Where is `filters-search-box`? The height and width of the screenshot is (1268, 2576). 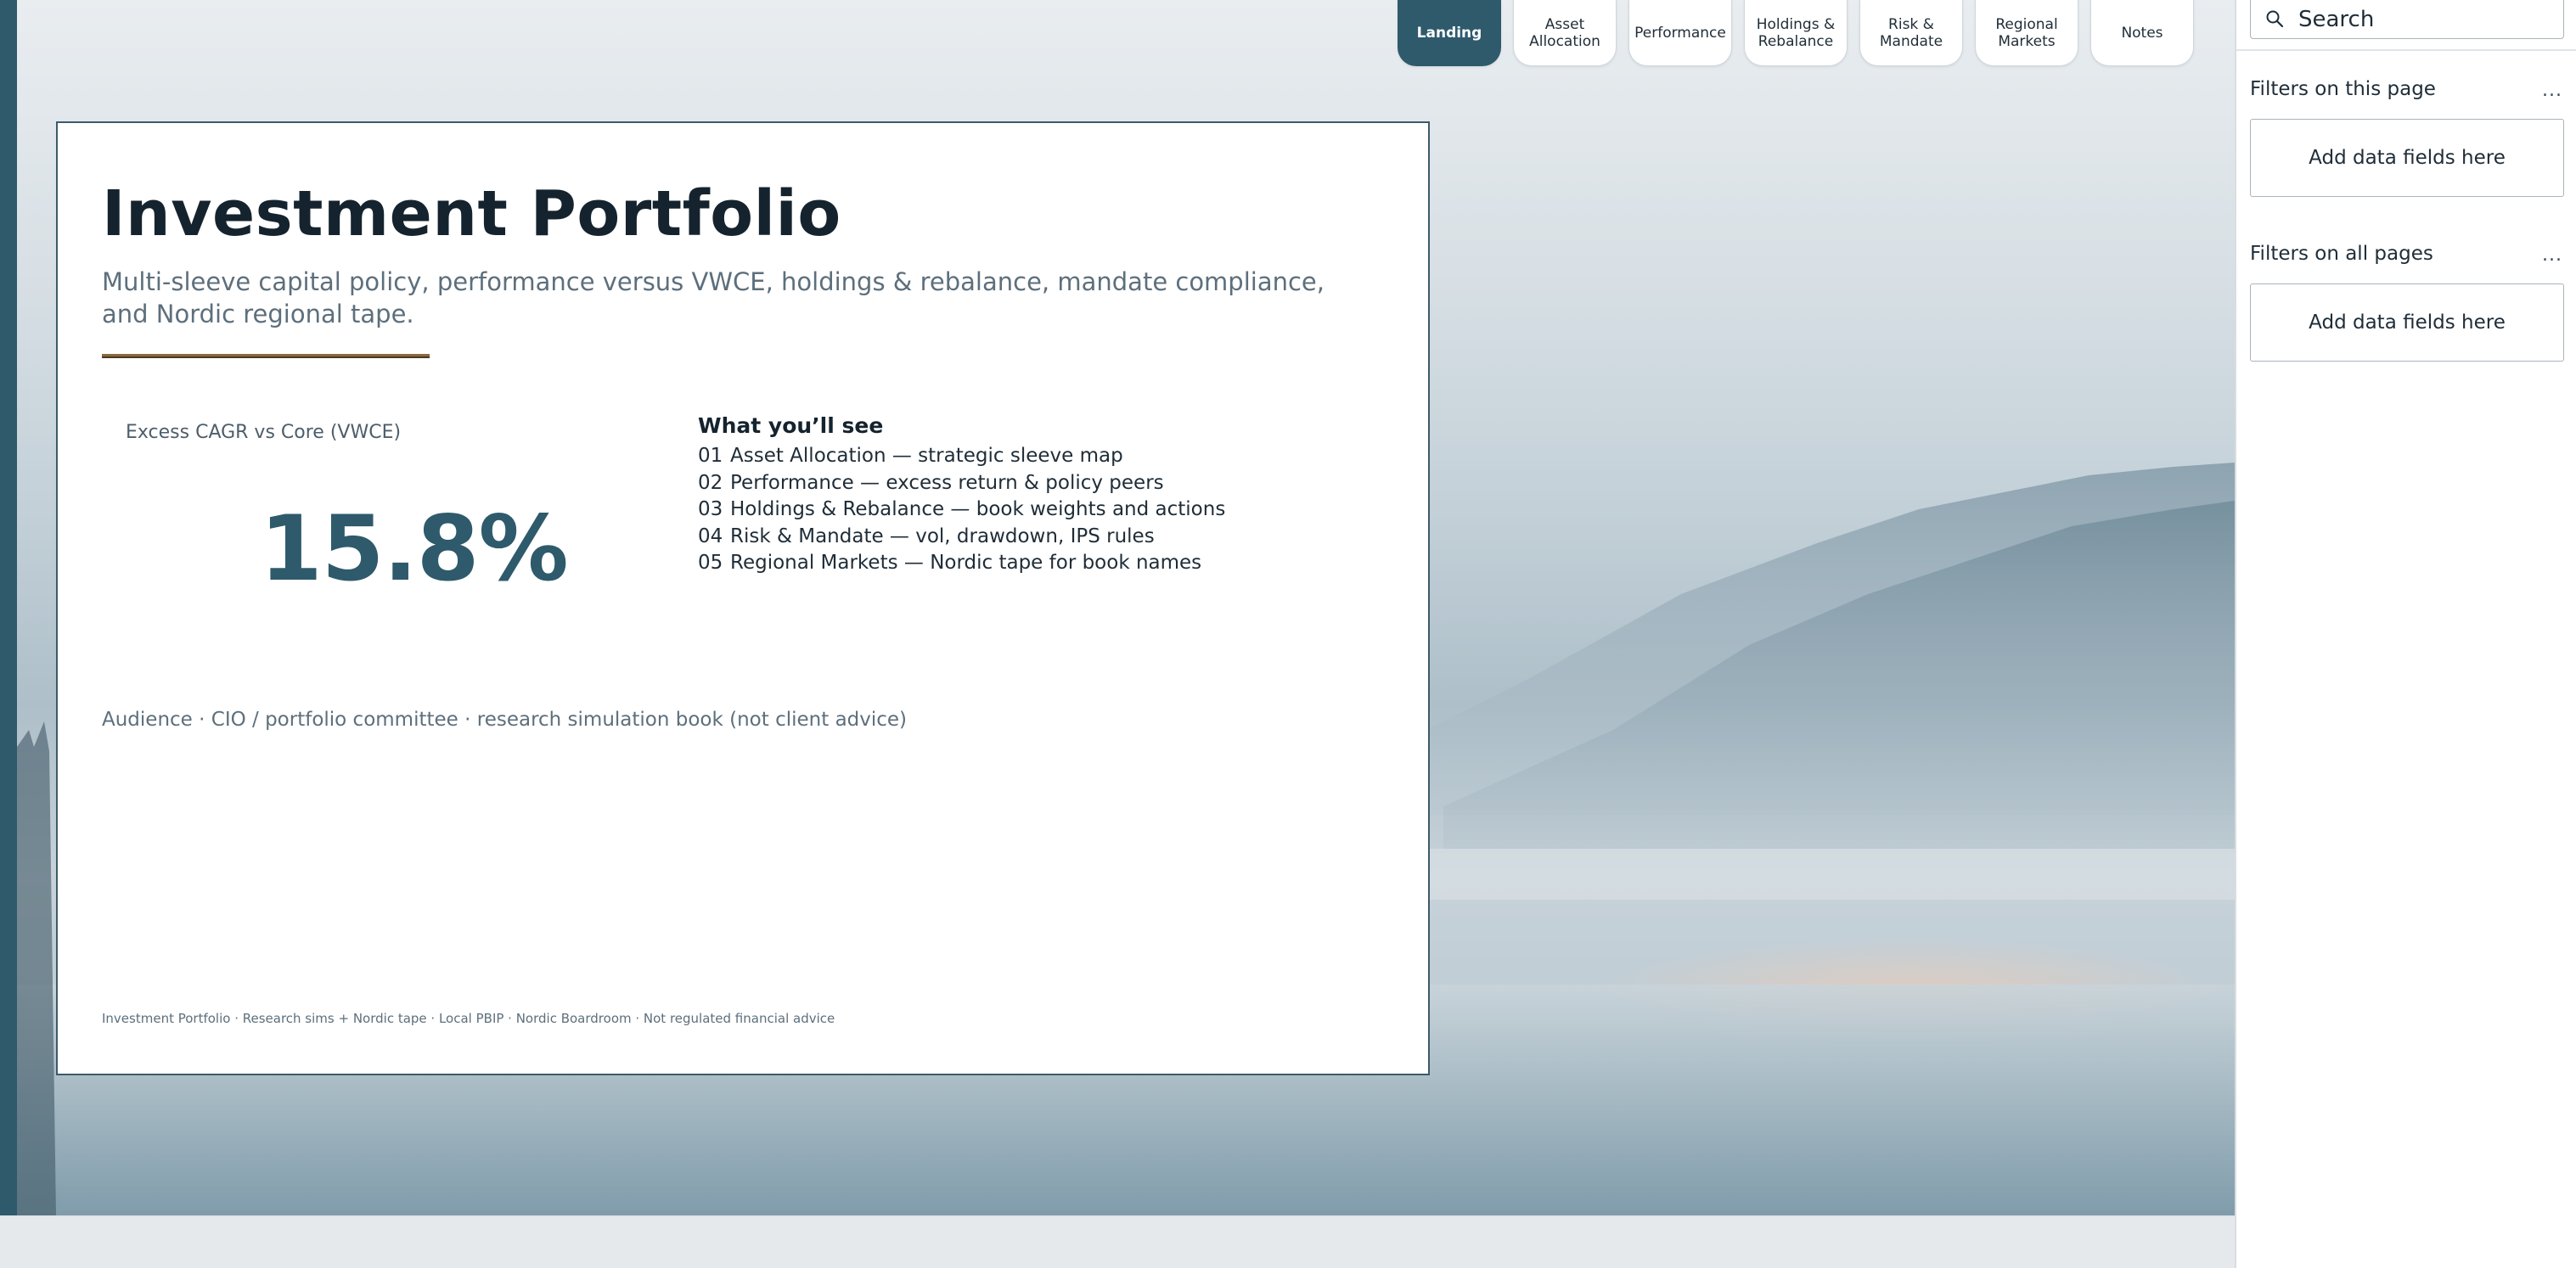
filters-search-box is located at coordinates (2407, 19).